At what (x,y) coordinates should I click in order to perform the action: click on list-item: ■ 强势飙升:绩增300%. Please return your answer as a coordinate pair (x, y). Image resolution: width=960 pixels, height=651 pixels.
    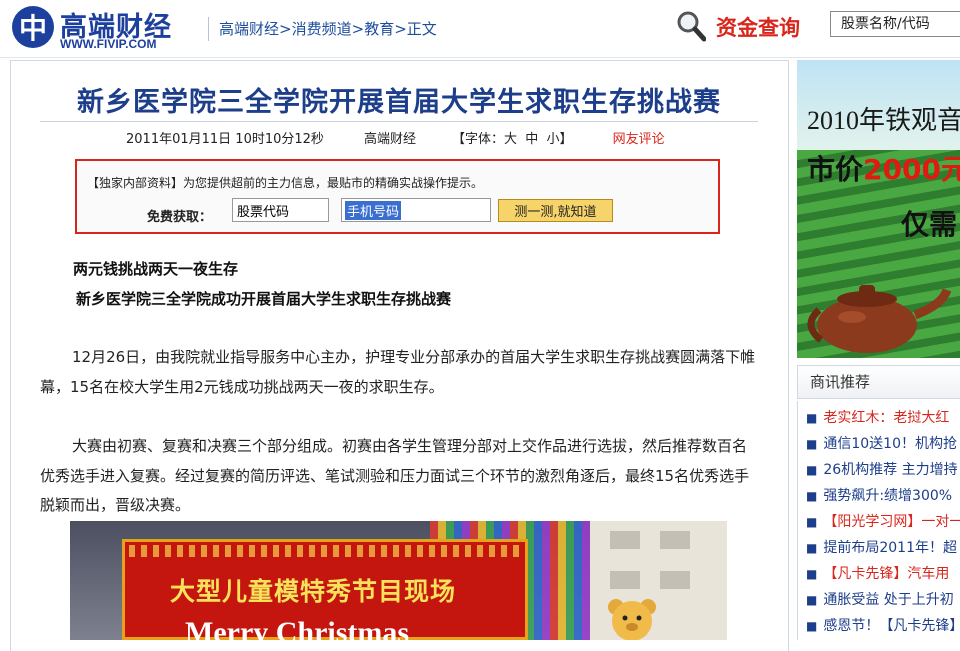
    Looking at the image, I should click on (879, 495).